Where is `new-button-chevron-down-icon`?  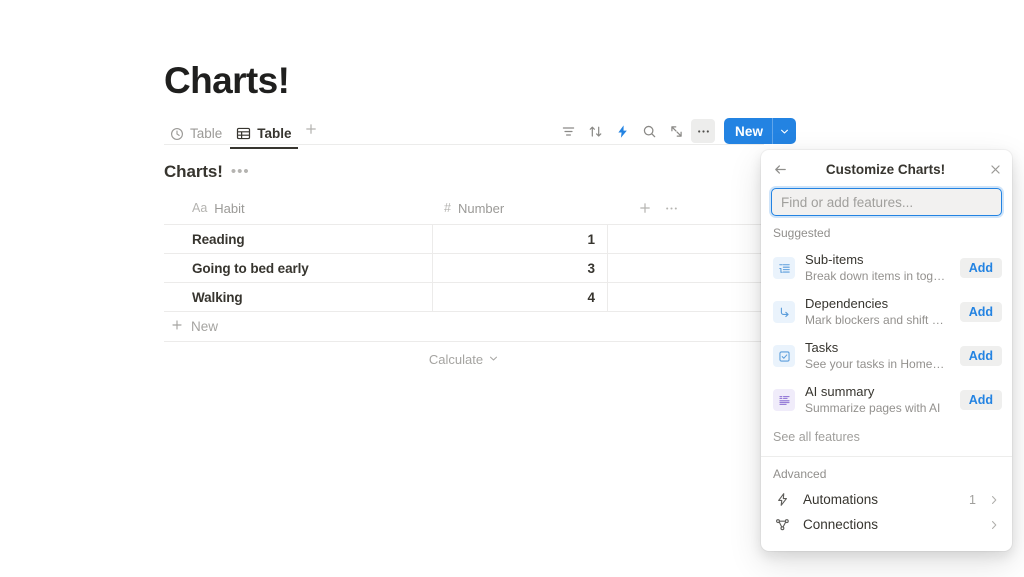
new-button-chevron-down-icon is located at coordinates (784, 131).